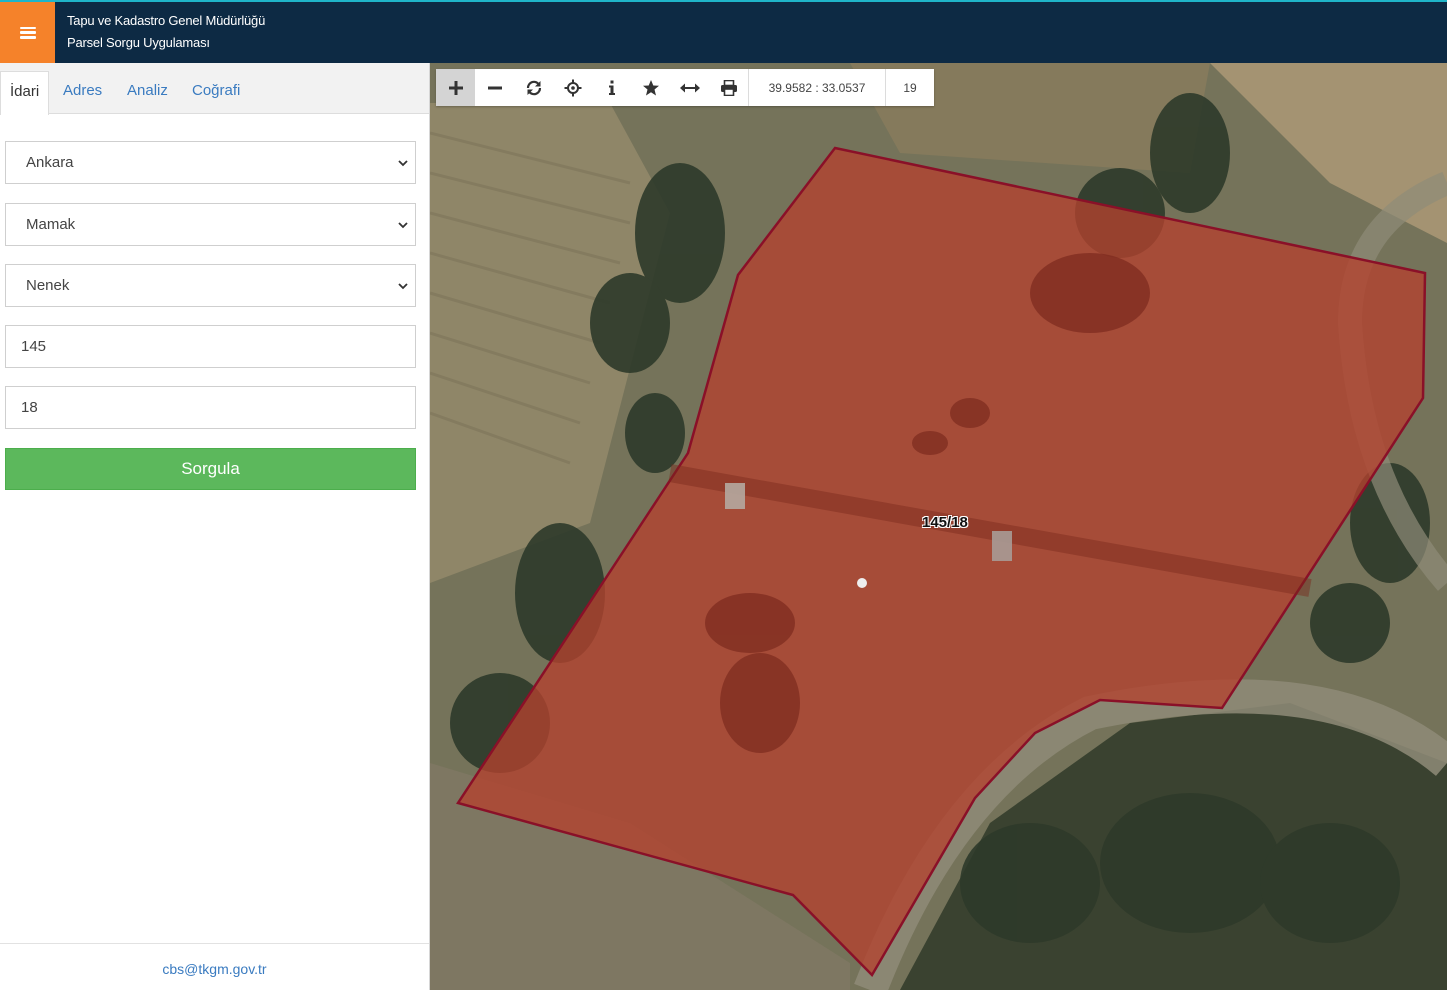  I want to click on zoom-out-icon, so click(494, 87).